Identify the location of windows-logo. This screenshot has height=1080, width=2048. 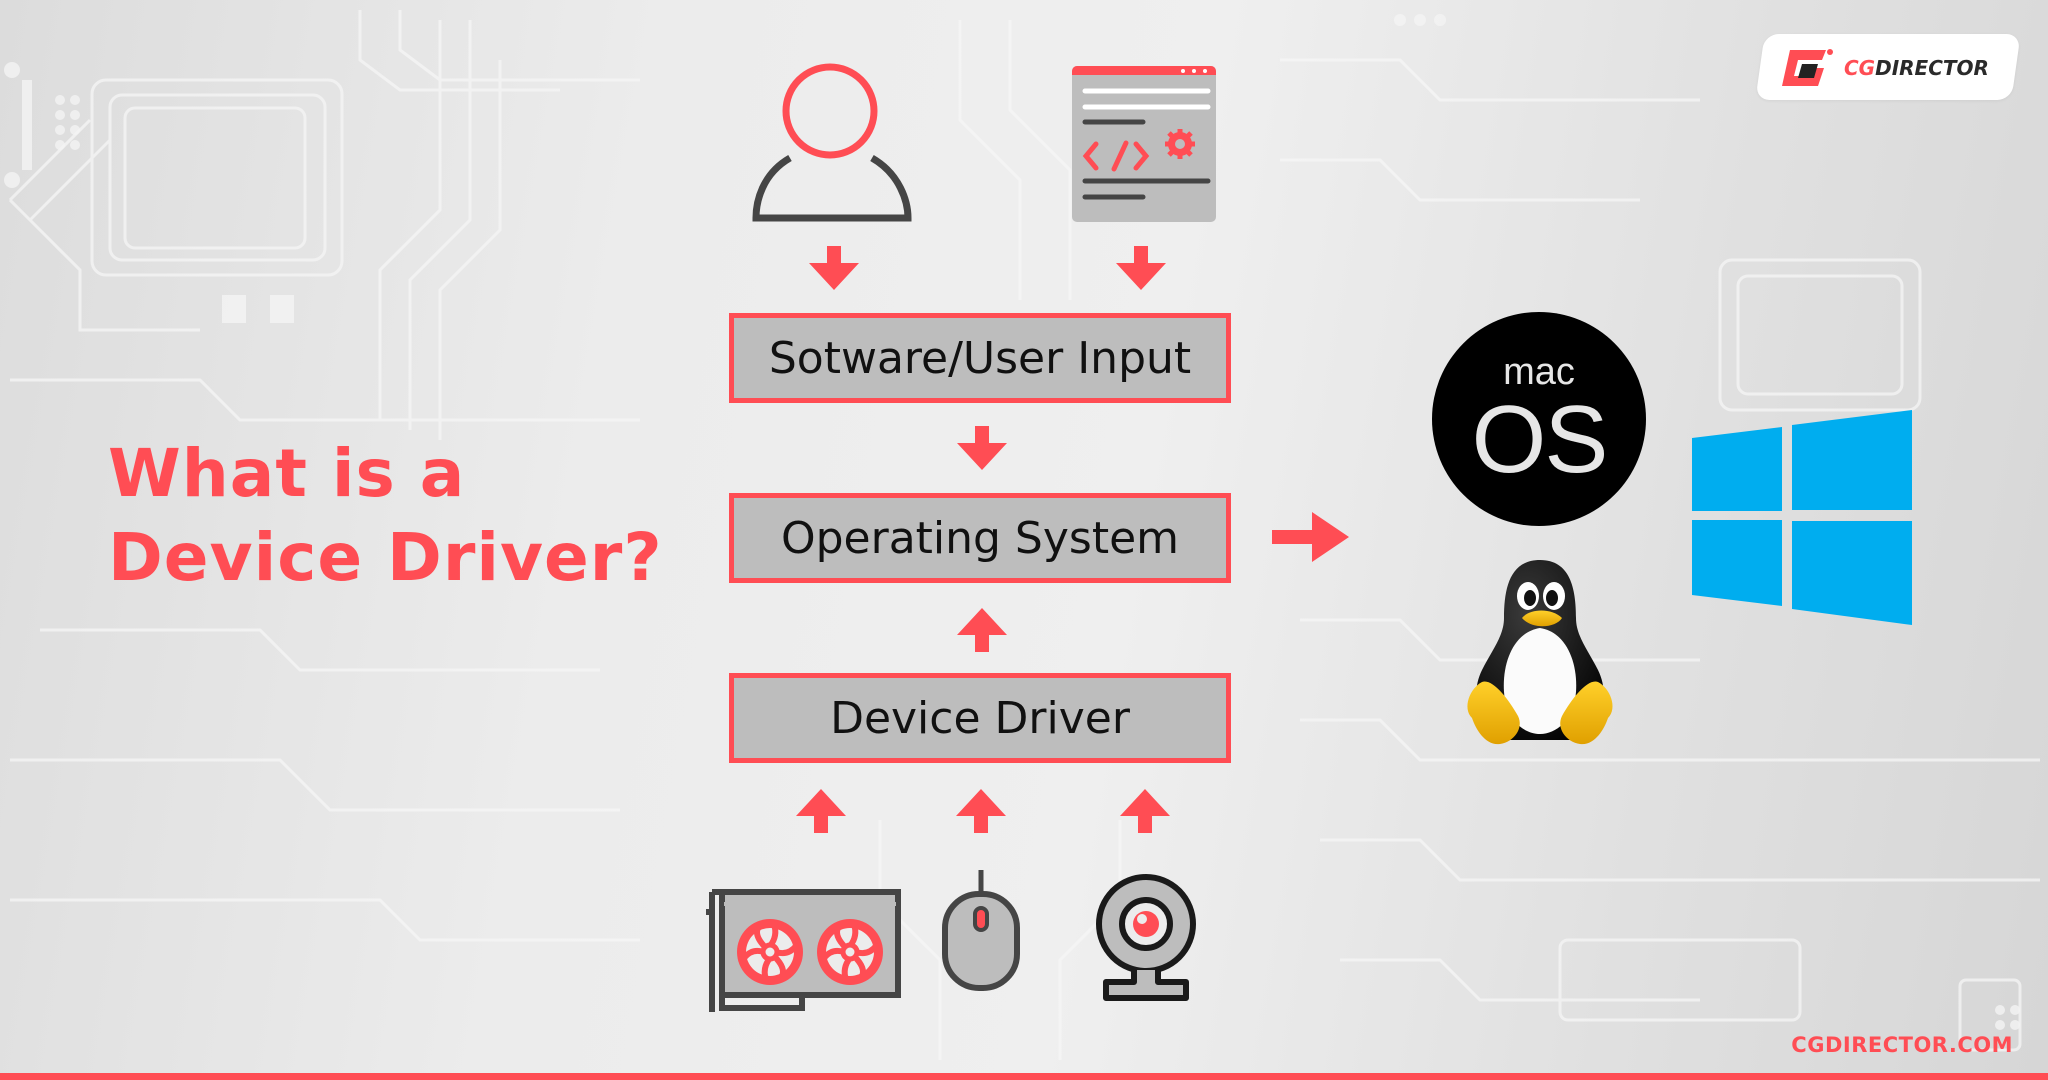
(1802, 517).